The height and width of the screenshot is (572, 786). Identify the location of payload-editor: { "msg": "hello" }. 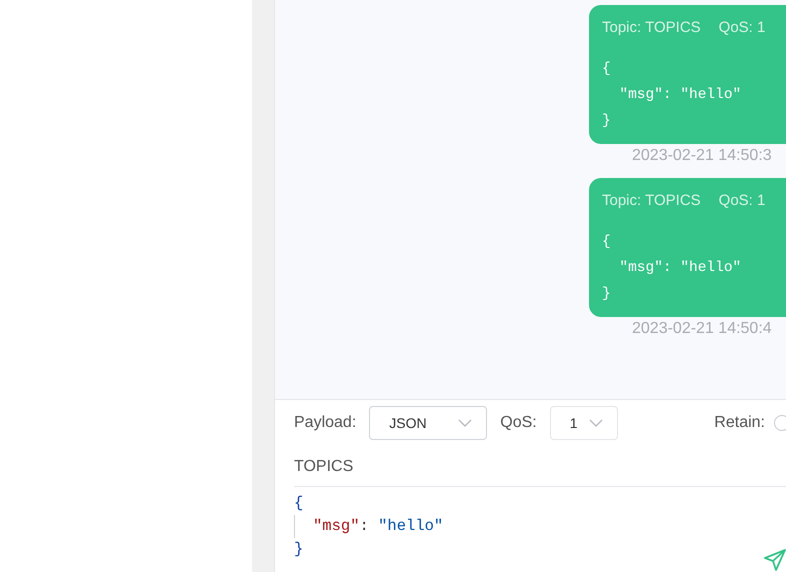
(540, 524).